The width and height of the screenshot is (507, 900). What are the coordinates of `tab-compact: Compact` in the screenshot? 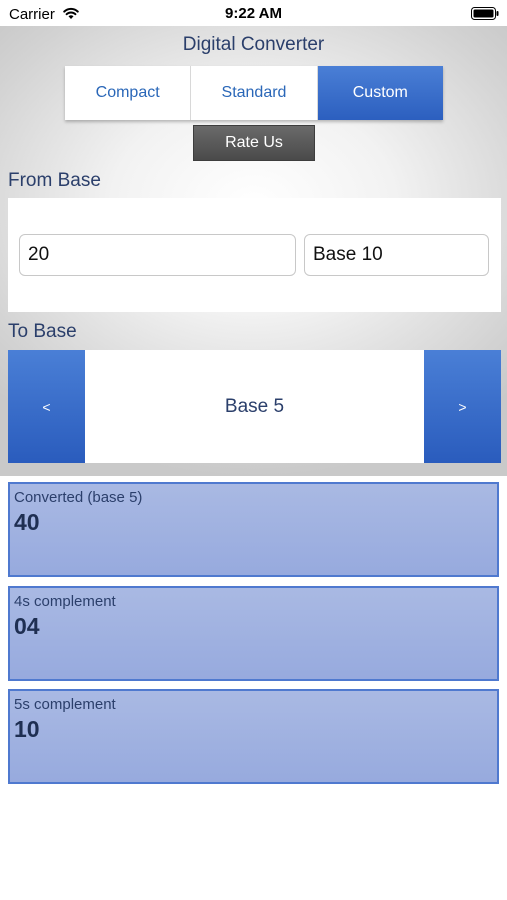 It's located at (128, 93).